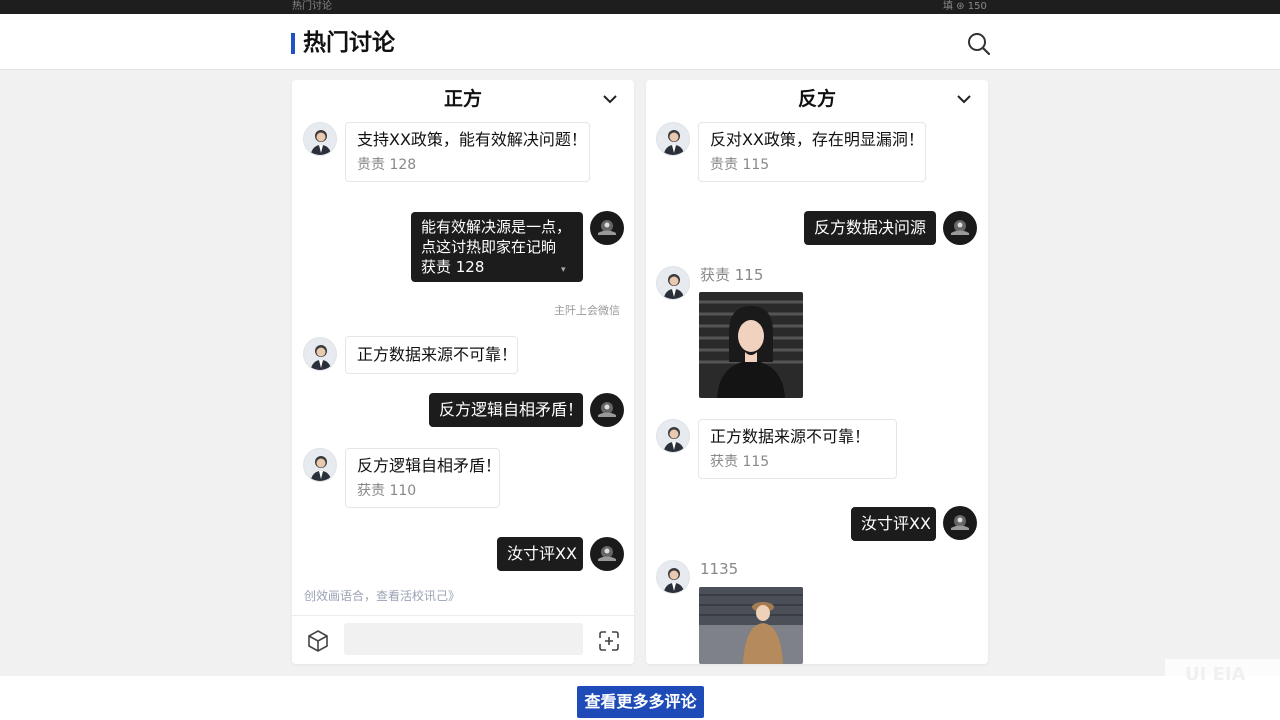  Describe the element at coordinates (453, 267) in the screenshot. I see `message-meta: 获责 128` at that location.